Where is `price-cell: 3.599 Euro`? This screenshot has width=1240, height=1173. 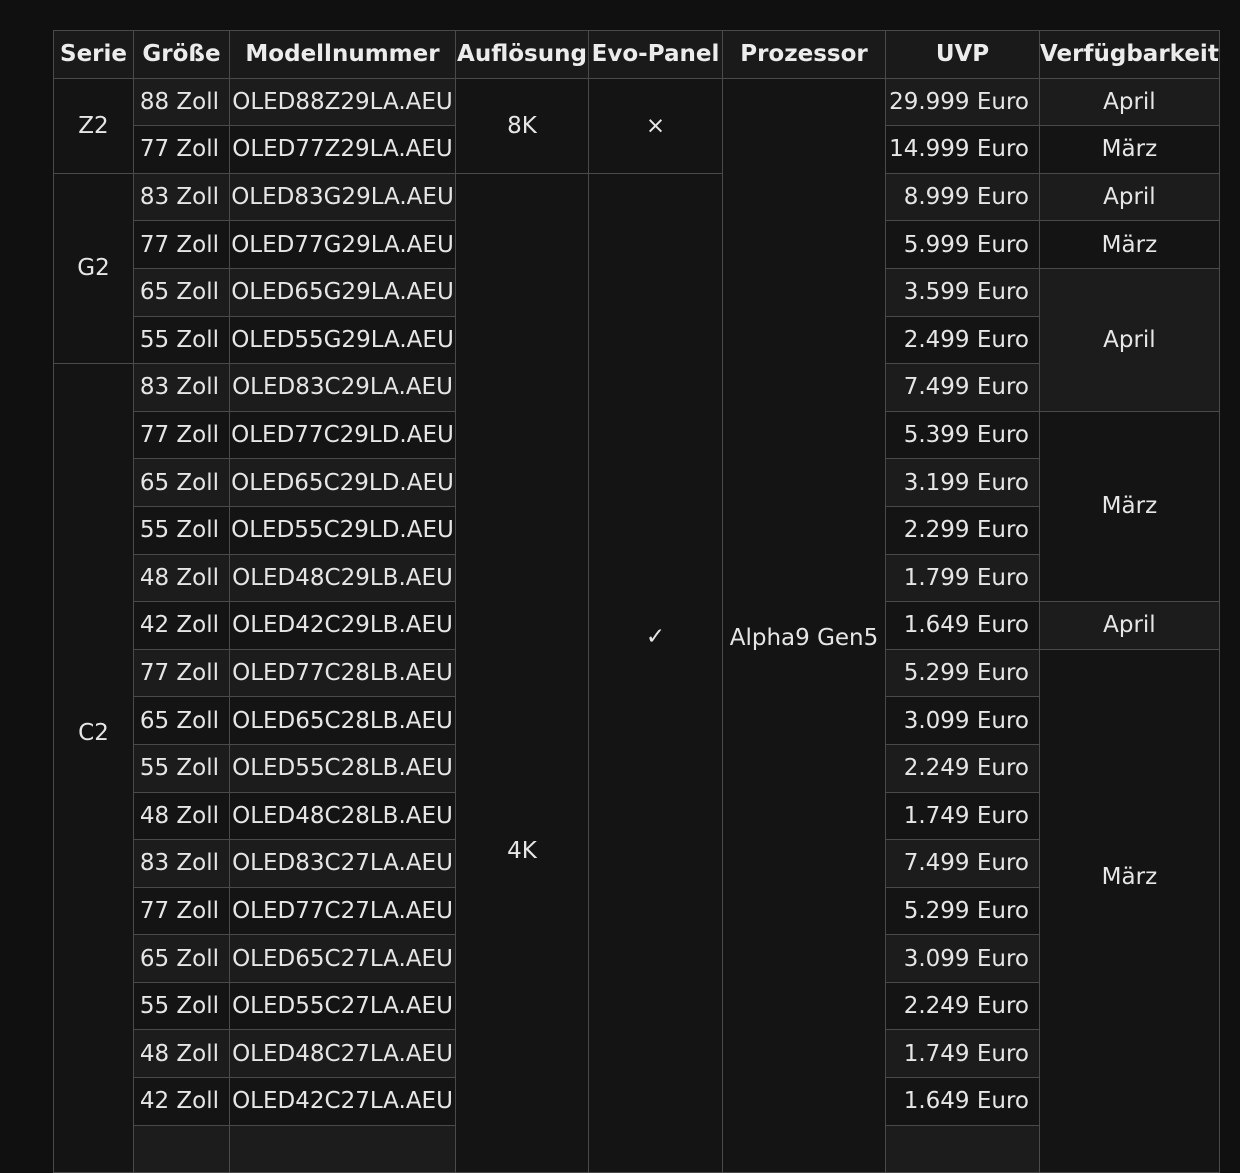
price-cell: 3.599 Euro is located at coordinates (962, 292).